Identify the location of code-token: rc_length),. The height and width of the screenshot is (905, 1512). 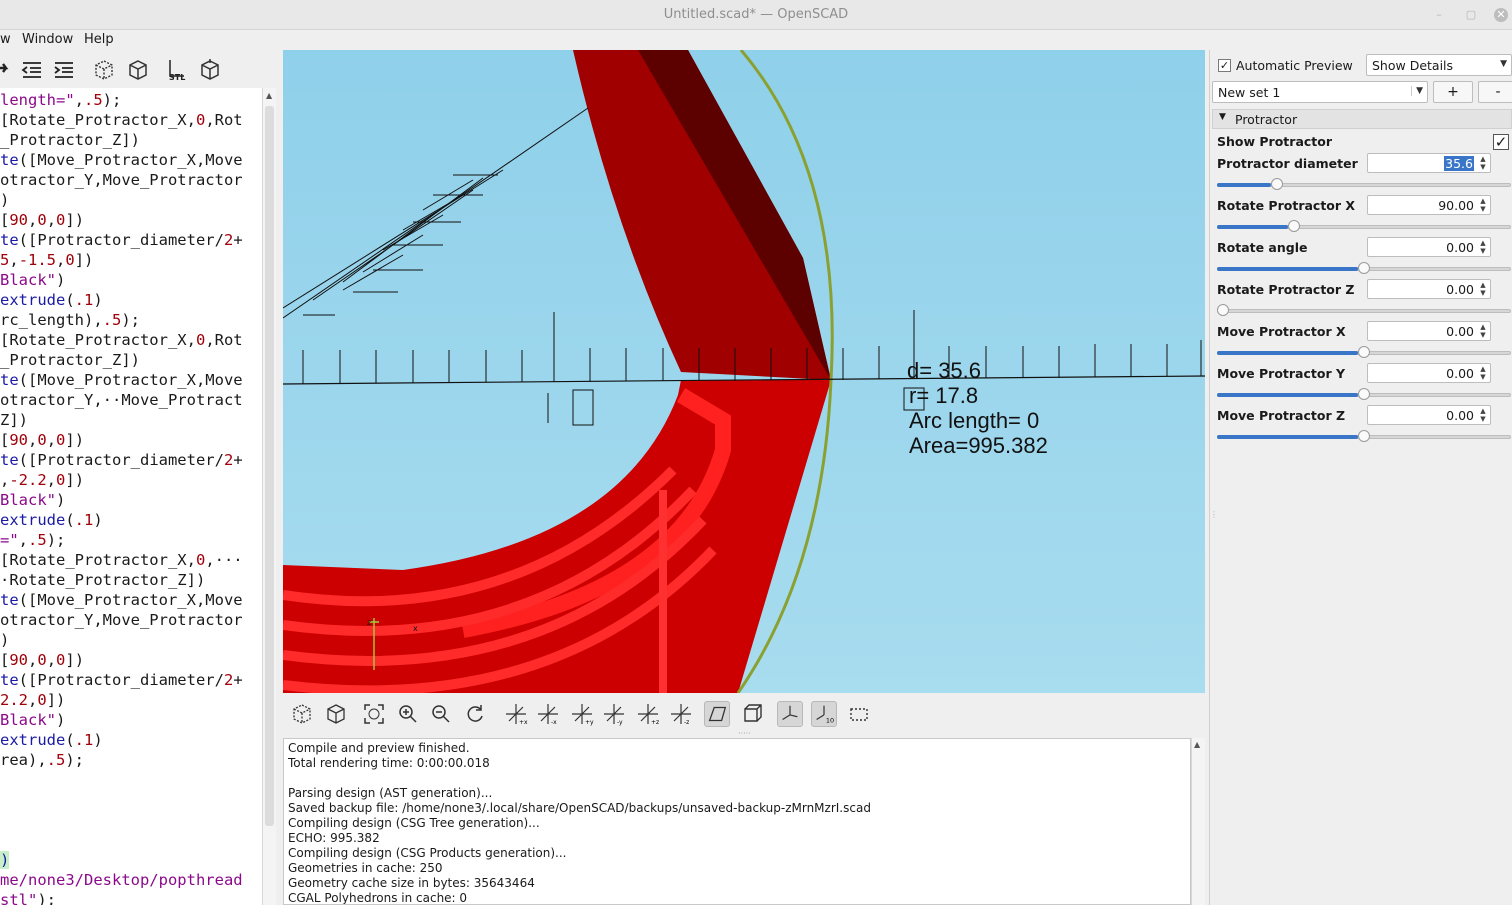
(51, 320).